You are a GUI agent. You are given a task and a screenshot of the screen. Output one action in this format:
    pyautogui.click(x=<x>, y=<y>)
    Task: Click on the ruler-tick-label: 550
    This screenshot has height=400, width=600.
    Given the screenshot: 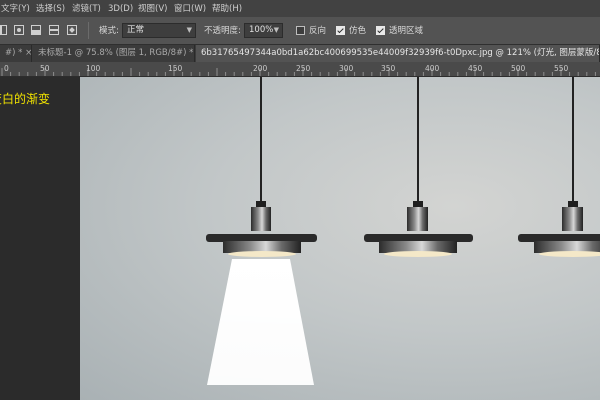 What is the action you would take?
    pyautogui.click(x=561, y=68)
    